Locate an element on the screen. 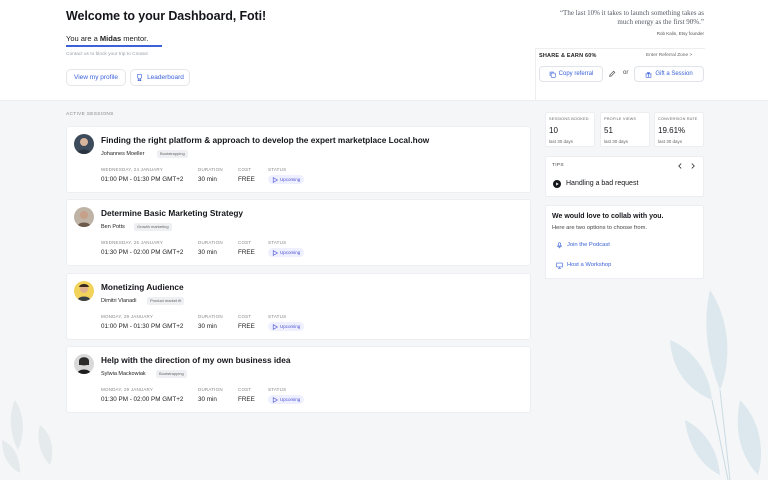 This screenshot has height=480, width=768. edit-icon is located at coordinates (612, 74).